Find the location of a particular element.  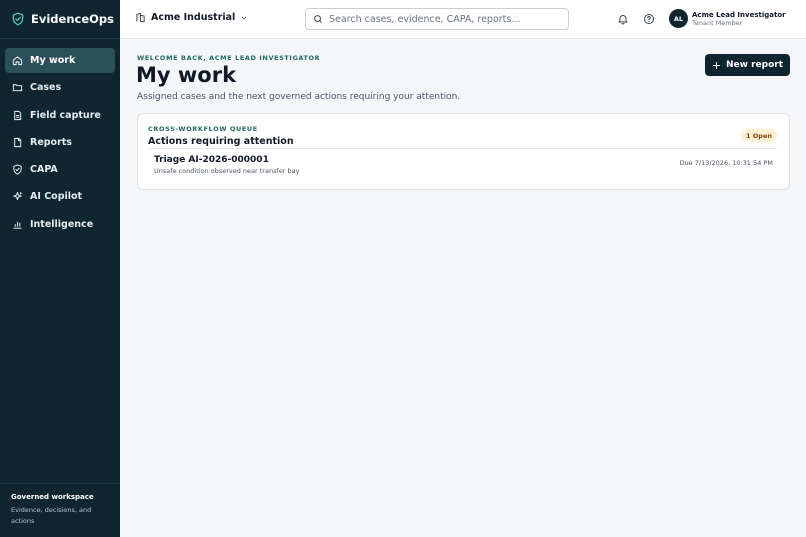

brand: EvidenceOps is located at coordinates (60, 19).